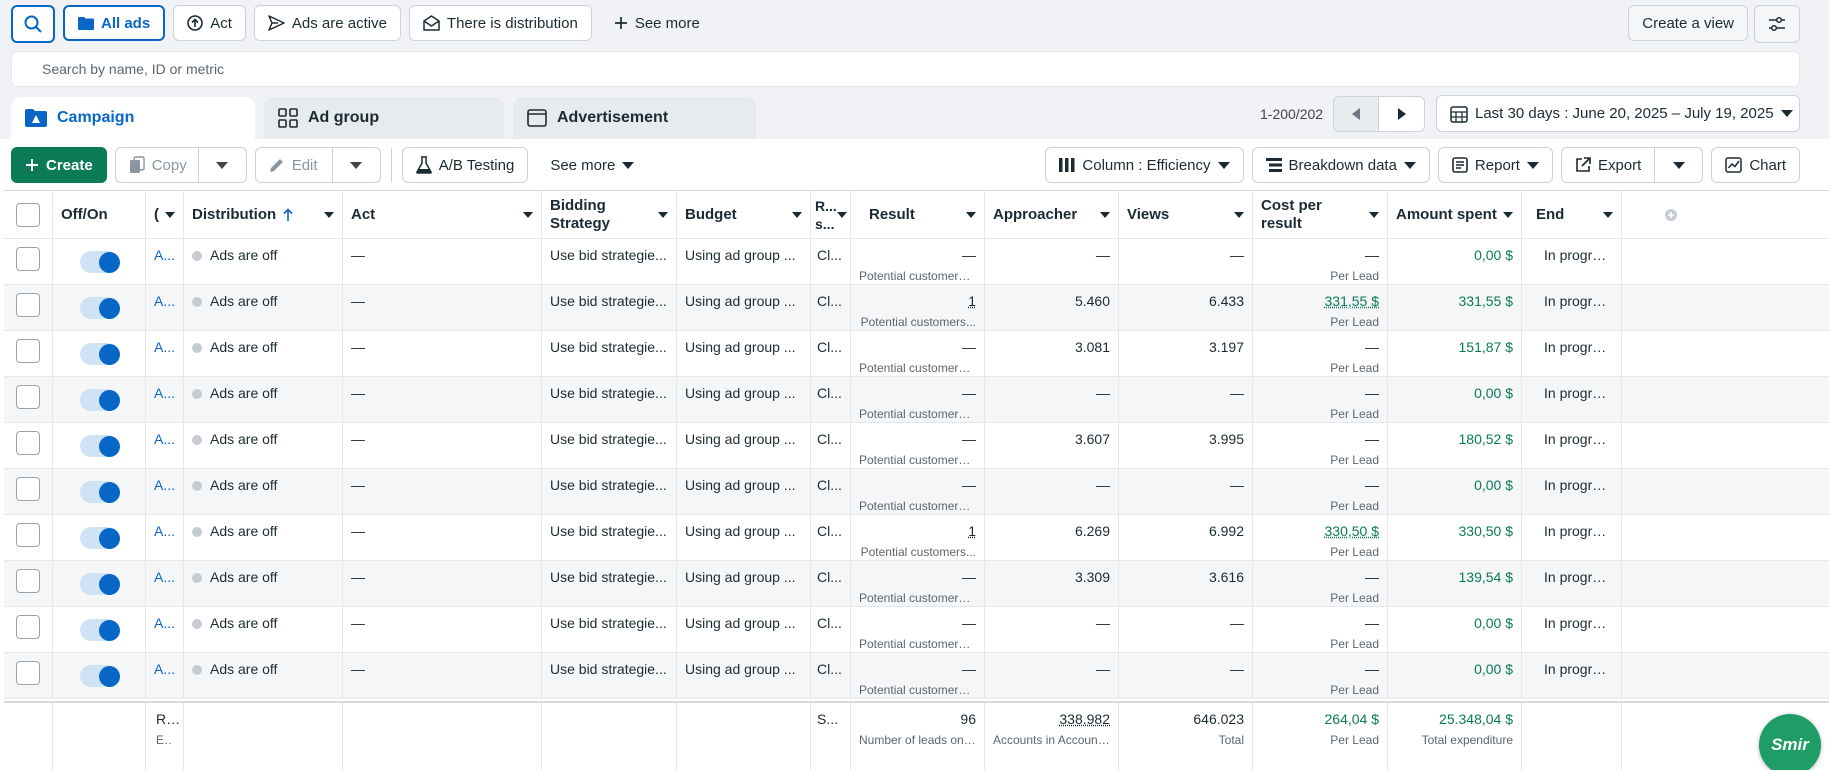  What do you see at coordinates (1495, 165) in the screenshot?
I see `report-button: Report` at bounding box center [1495, 165].